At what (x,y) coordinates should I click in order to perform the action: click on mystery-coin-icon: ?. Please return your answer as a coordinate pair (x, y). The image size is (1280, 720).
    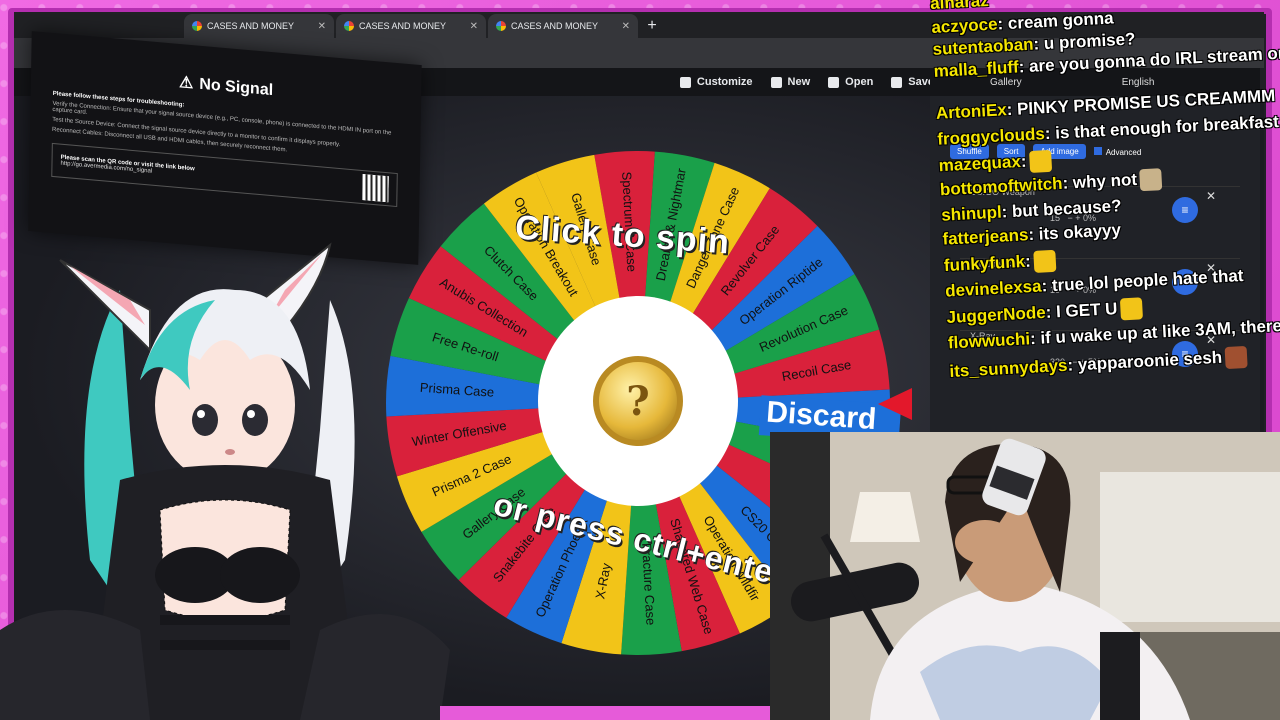
    Looking at the image, I should click on (638, 401).